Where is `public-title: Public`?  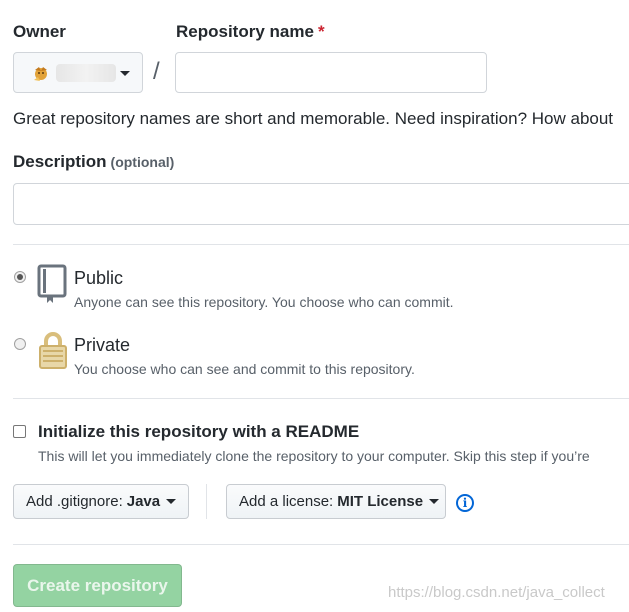
public-title: Public is located at coordinates (99, 278).